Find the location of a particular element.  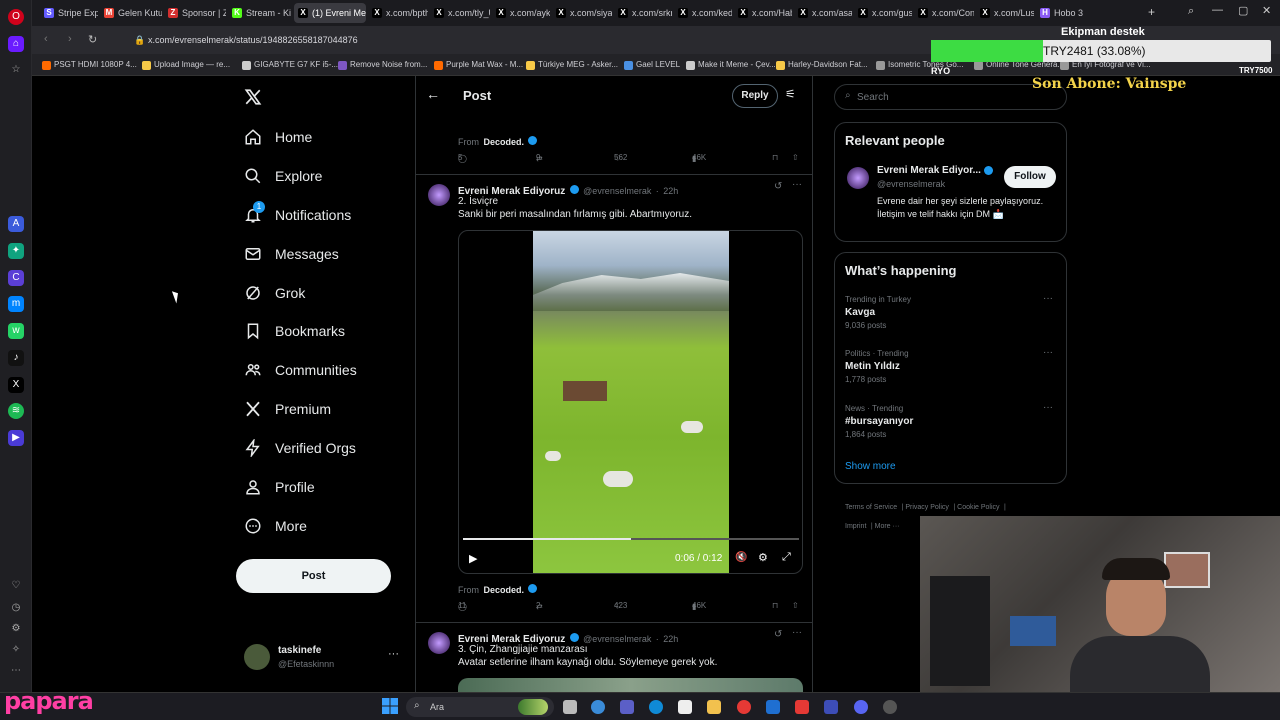

media-preview is located at coordinates (630, 685).